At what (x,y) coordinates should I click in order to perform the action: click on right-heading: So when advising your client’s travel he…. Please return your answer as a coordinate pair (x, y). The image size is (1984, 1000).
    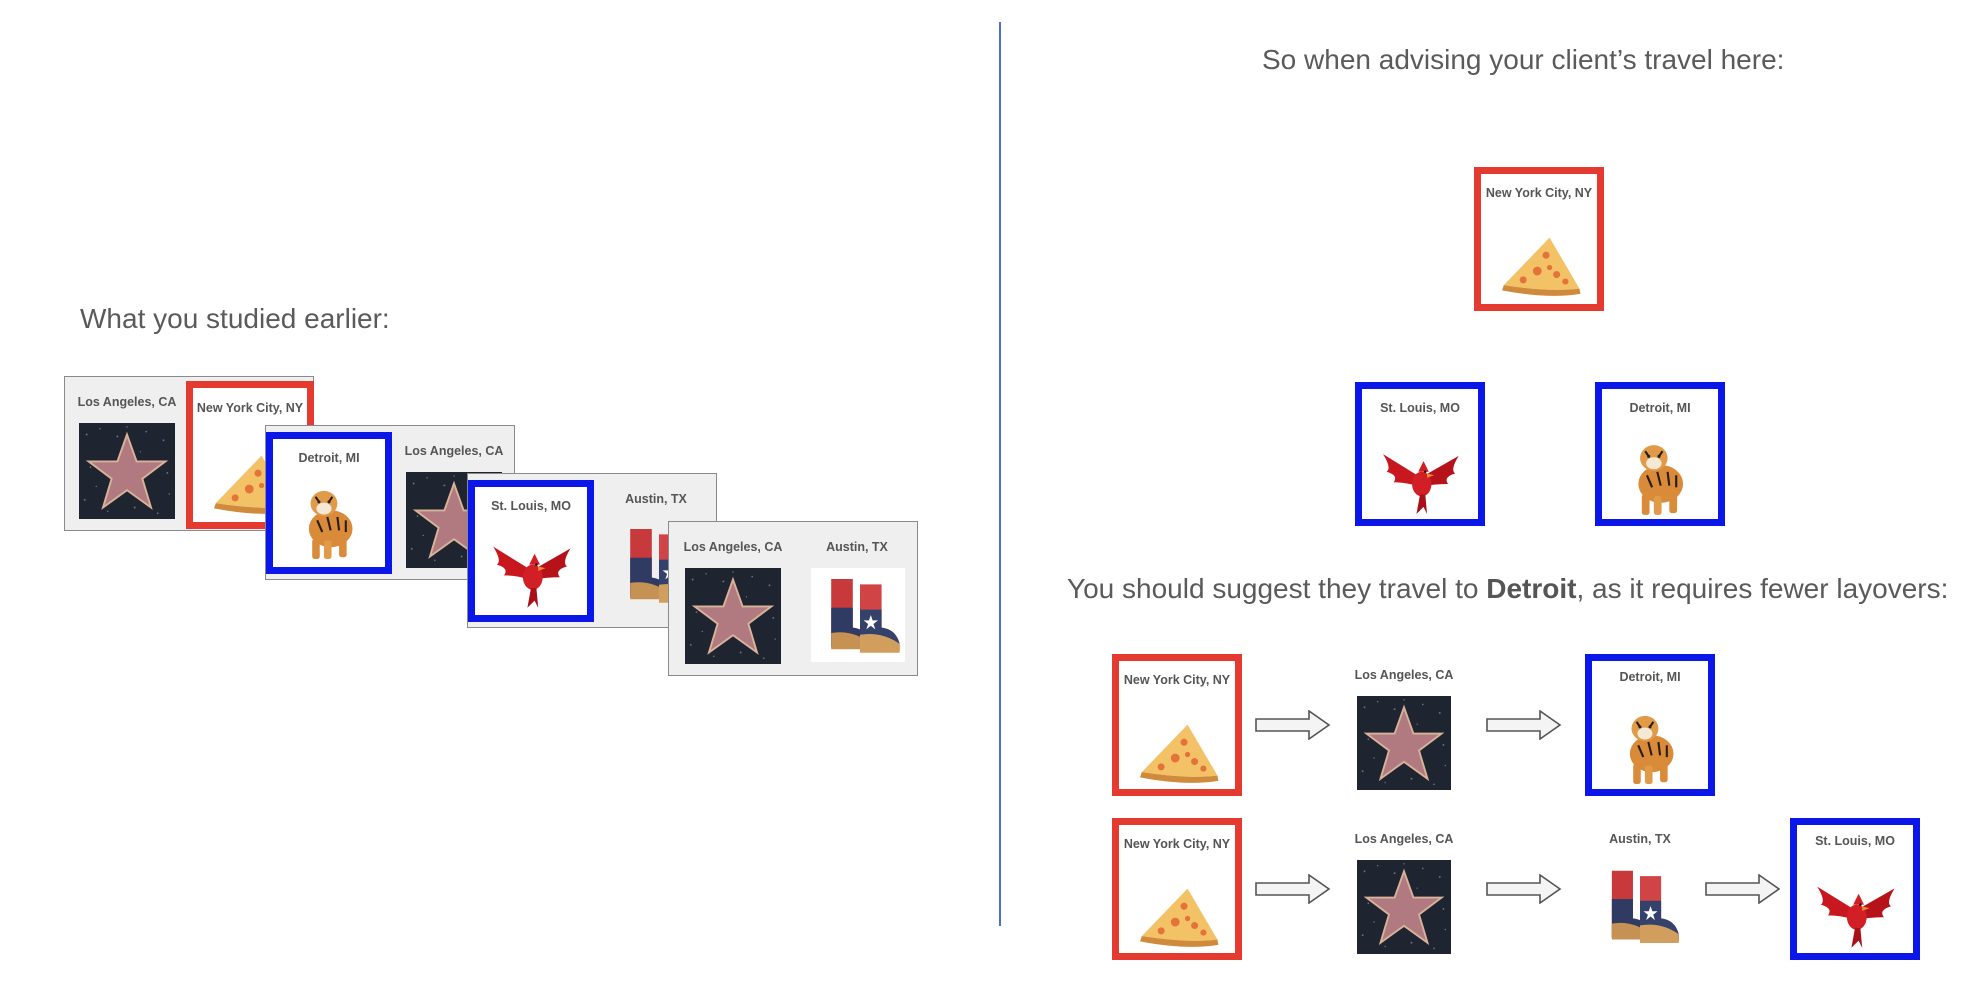
    Looking at the image, I should click on (1523, 59).